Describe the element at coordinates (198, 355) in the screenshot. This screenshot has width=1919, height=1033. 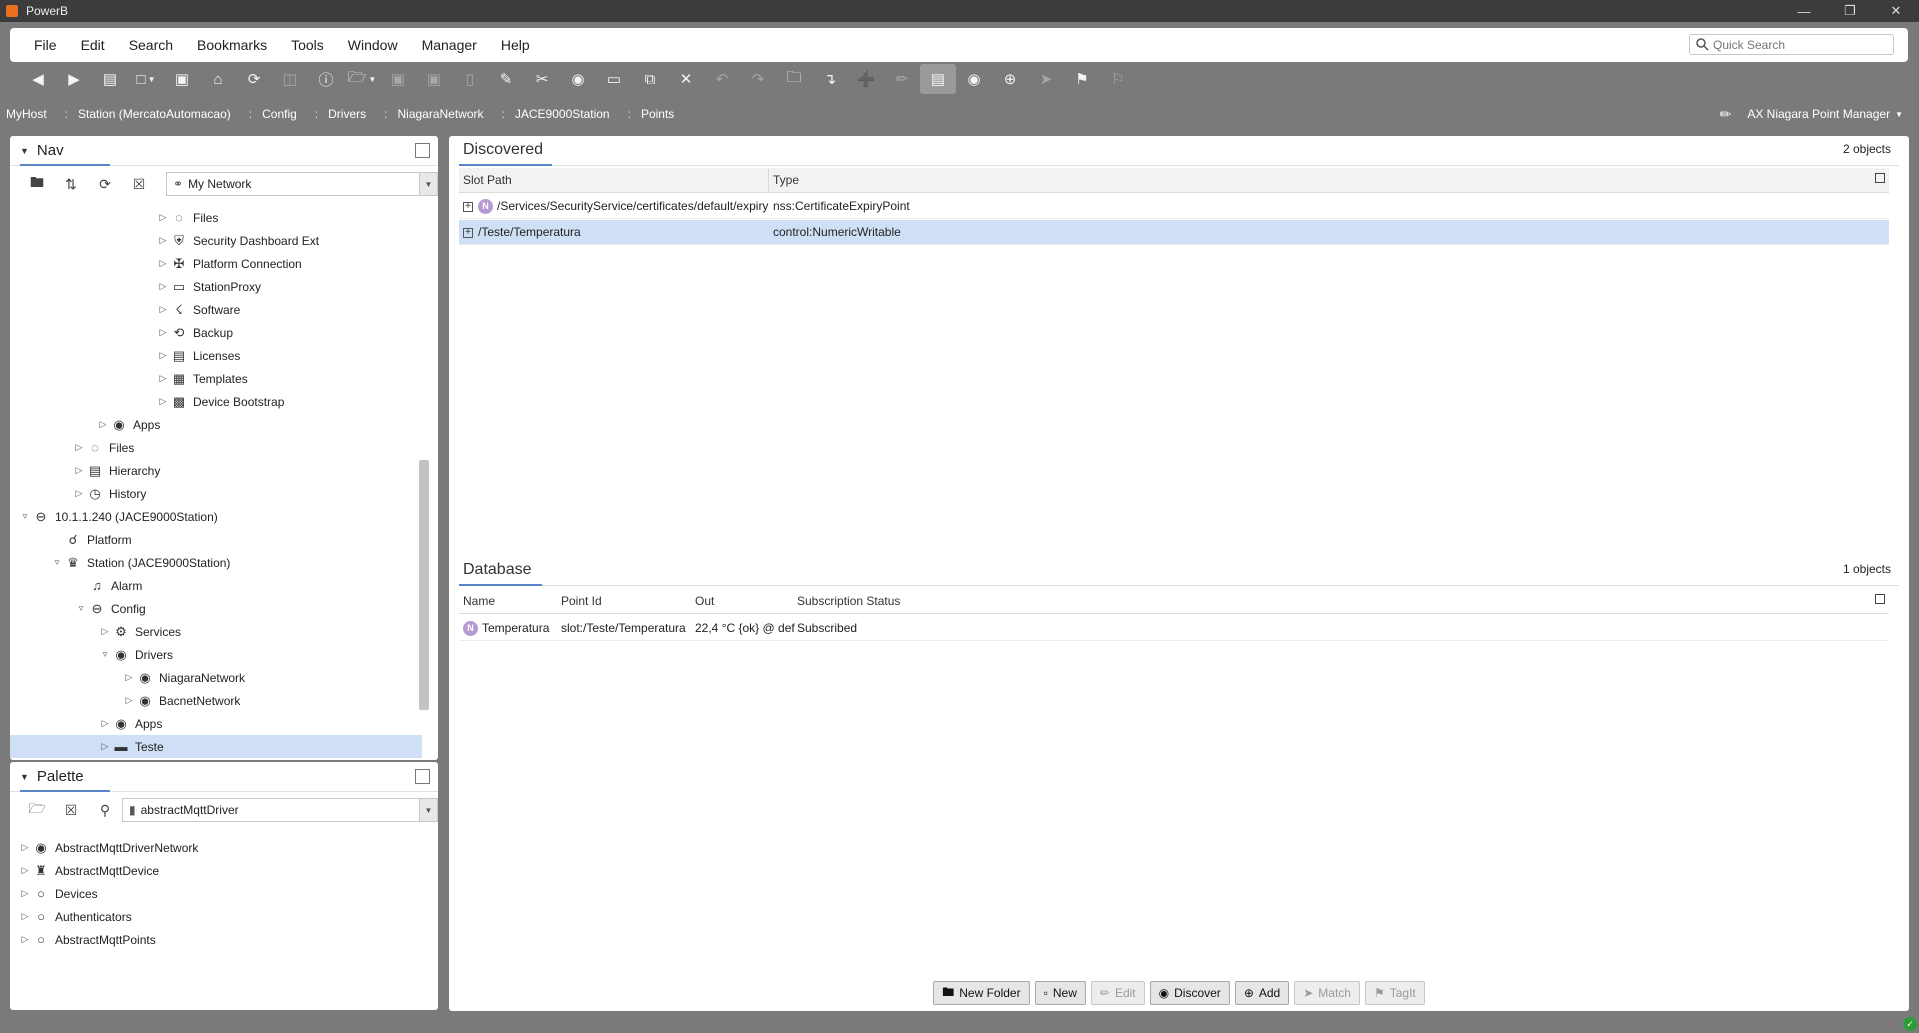
I see `tree-item: ▷ ▤ Licenses` at that location.